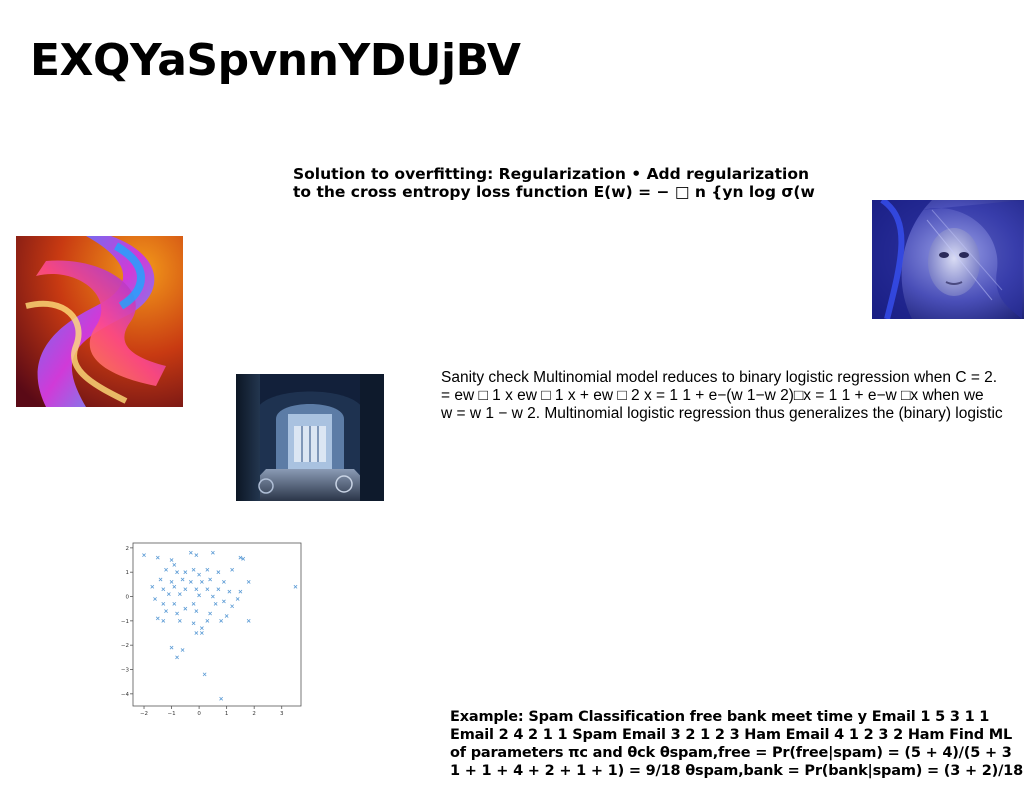 Image resolution: width=1024 pixels, height=788 pixels. I want to click on scatter-plot: −2 −1 0 1 2 3 2 1 0 −1 −2 −3 −4, so click(211, 629).